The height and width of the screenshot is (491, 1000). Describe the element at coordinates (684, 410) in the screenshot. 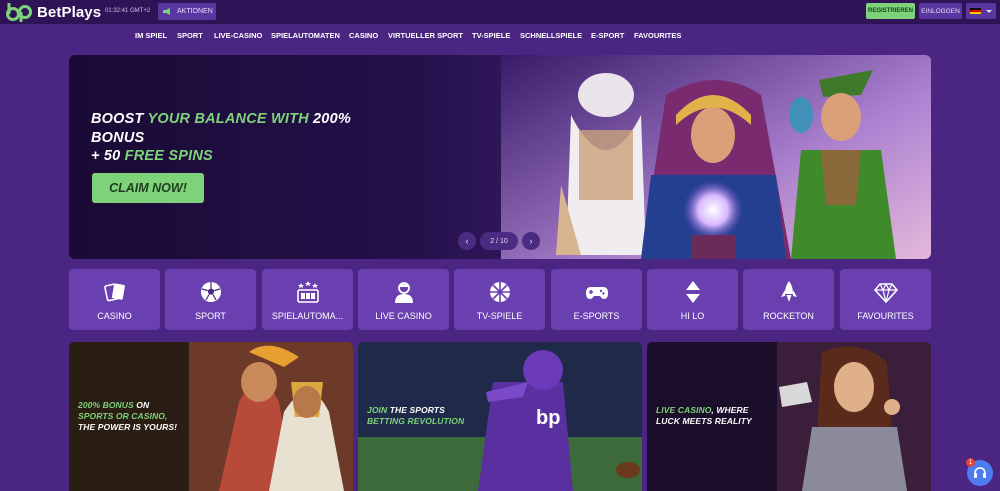

I see `promo-highlight: LIVE CASINO` at that location.